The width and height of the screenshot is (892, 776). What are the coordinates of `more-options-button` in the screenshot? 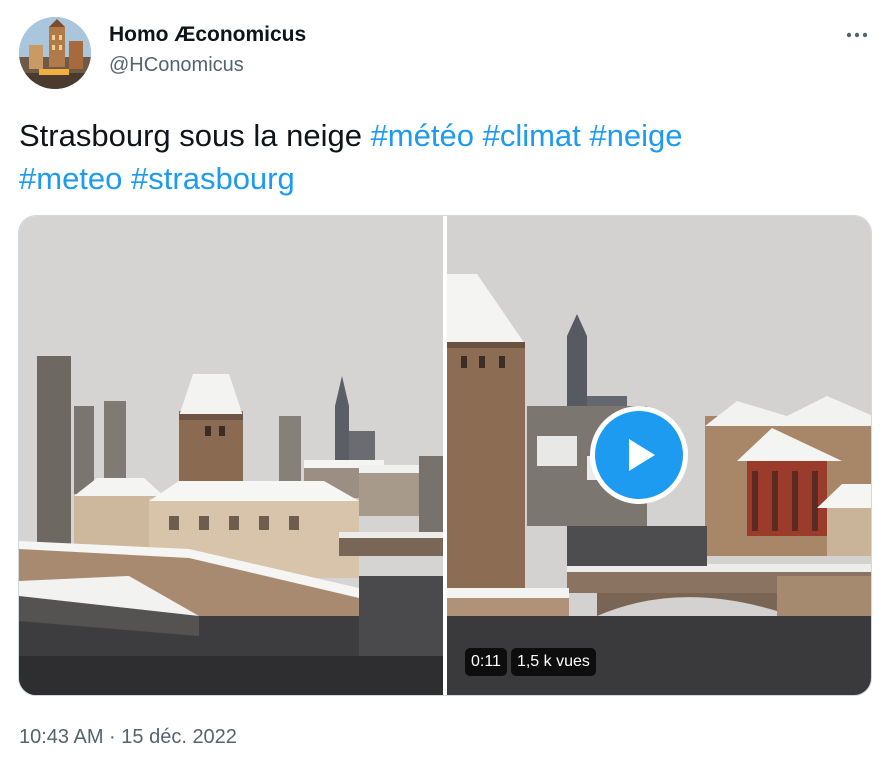 It's located at (857, 35).